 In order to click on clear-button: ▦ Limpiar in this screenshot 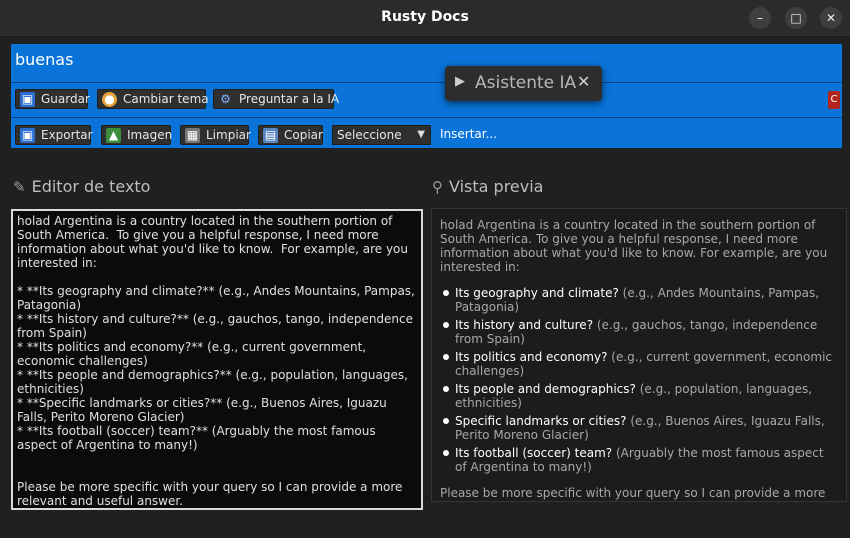, I will do `click(215, 135)`.